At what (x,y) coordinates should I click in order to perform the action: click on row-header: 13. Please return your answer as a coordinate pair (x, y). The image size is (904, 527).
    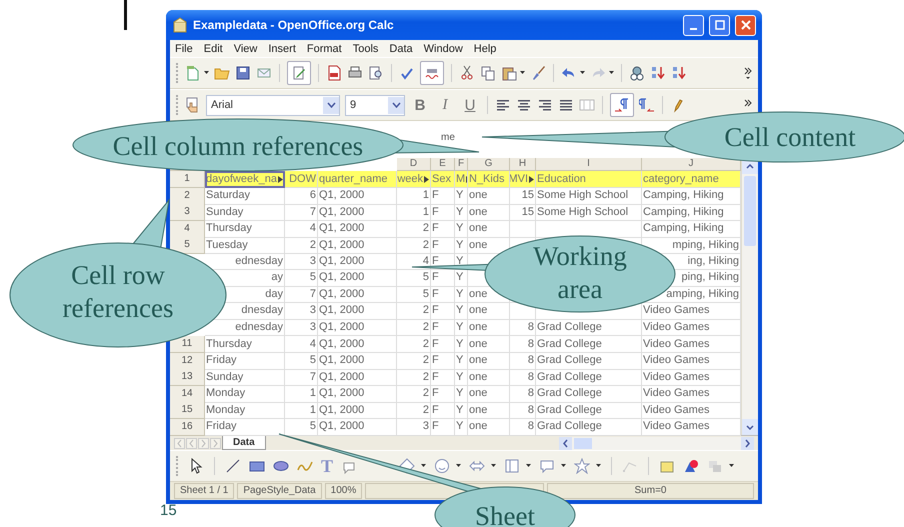
    Looking at the image, I should click on (187, 377).